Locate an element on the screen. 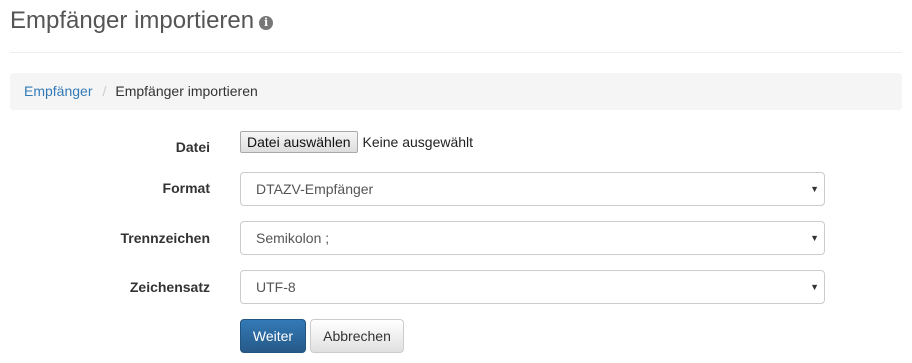 The height and width of the screenshot is (363, 912). header-divider is located at coordinates (456, 52).